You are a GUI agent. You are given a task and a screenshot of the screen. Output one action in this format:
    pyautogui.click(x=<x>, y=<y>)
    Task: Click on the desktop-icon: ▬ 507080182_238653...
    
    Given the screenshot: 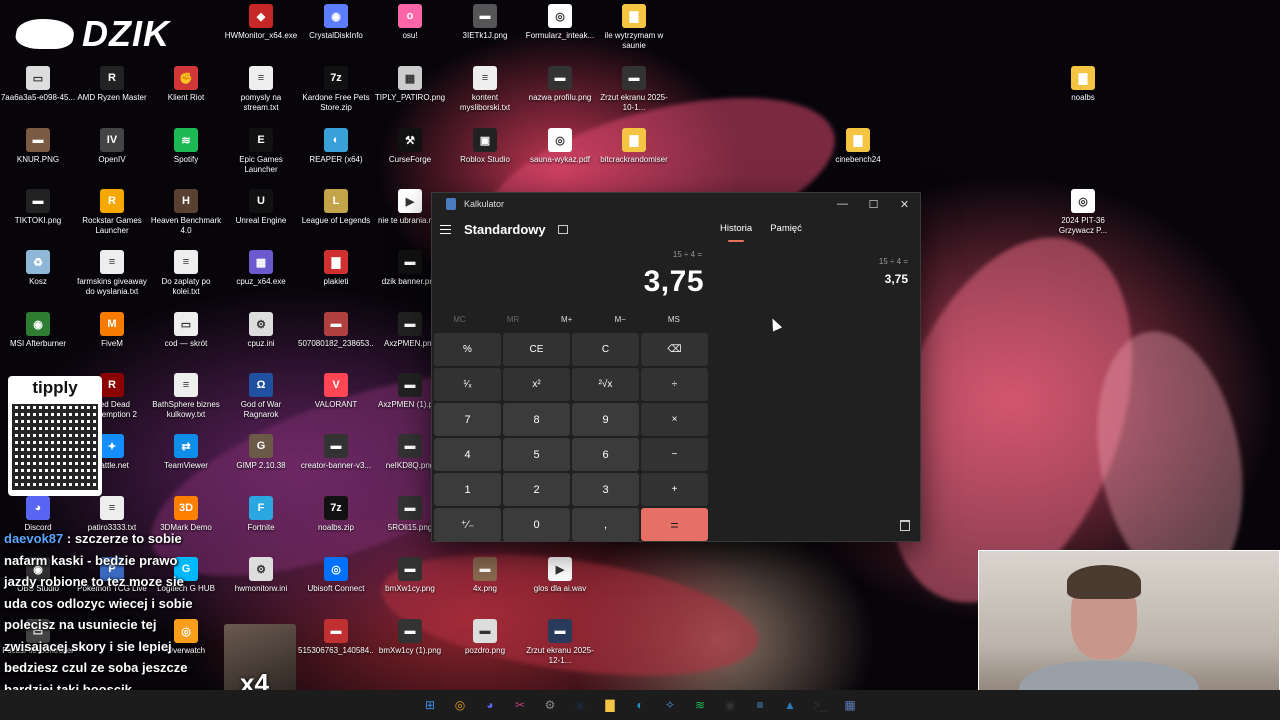 What is the action you would take?
    pyautogui.click(x=336, y=342)
    